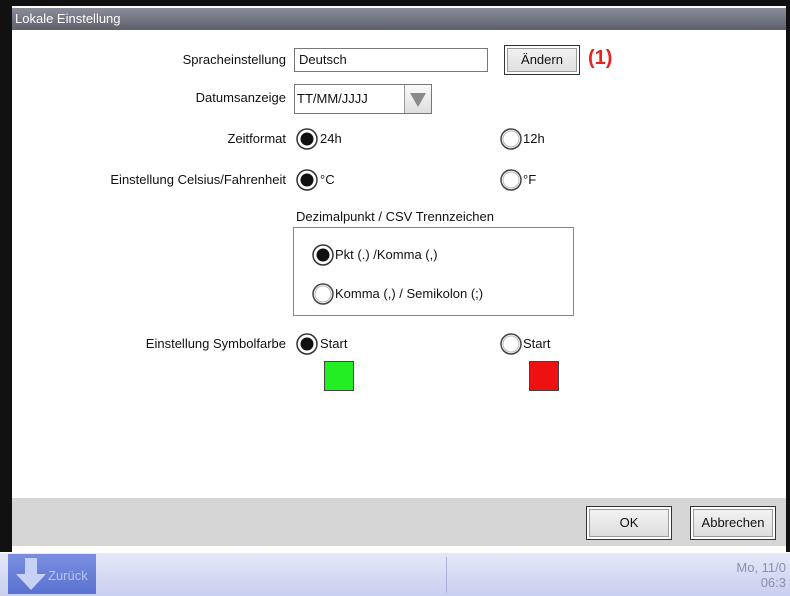 The width and height of the screenshot is (790, 596). Describe the element at coordinates (446, 575) in the screenshot. I see `taskbar-separator` at that location.